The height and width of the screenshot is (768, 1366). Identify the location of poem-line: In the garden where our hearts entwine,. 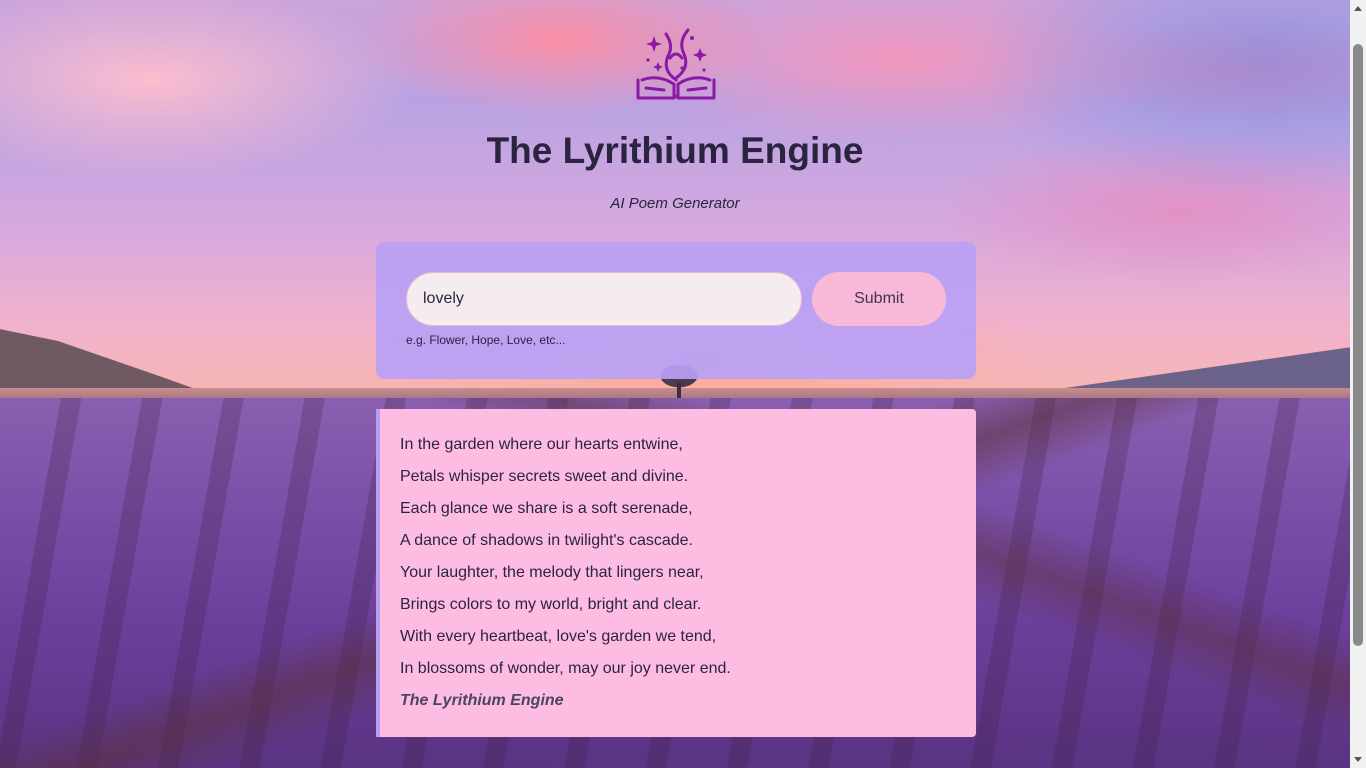
(541, 444).